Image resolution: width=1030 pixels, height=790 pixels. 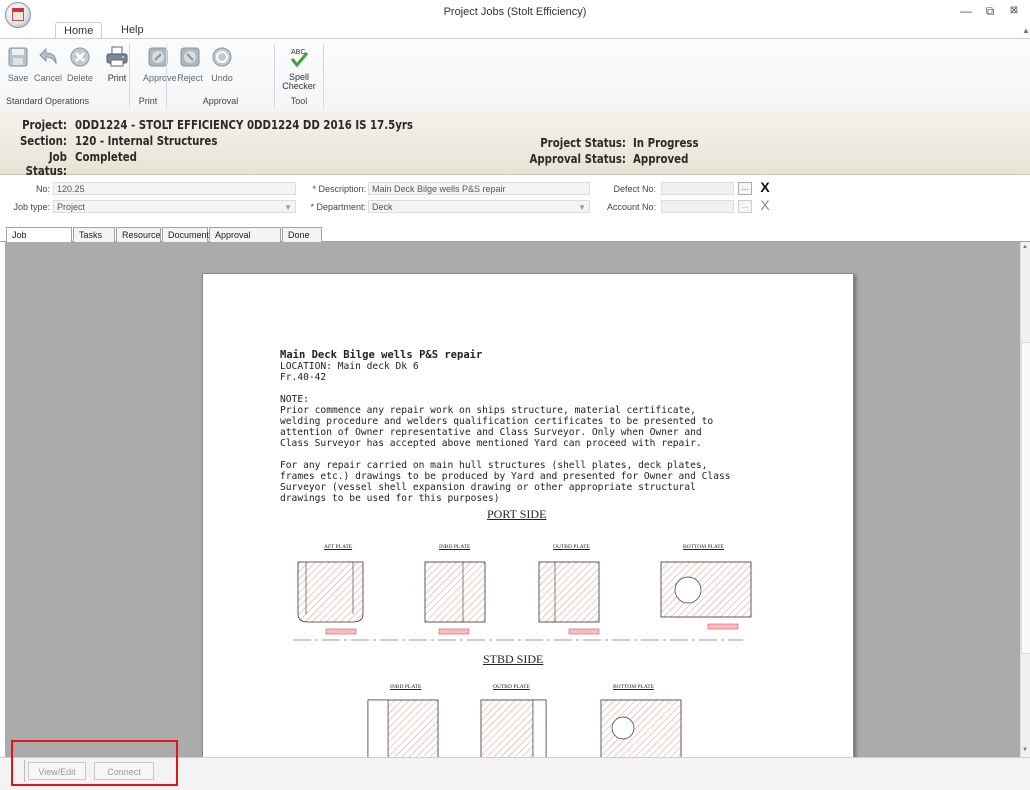 I want to click on doc-para-line: drawings to be used for this purposes), so click(x=390, y=498).